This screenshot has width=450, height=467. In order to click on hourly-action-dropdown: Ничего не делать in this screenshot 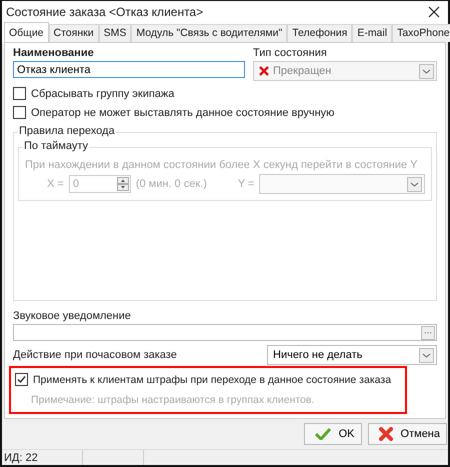, I will do `click(352, 355)`.